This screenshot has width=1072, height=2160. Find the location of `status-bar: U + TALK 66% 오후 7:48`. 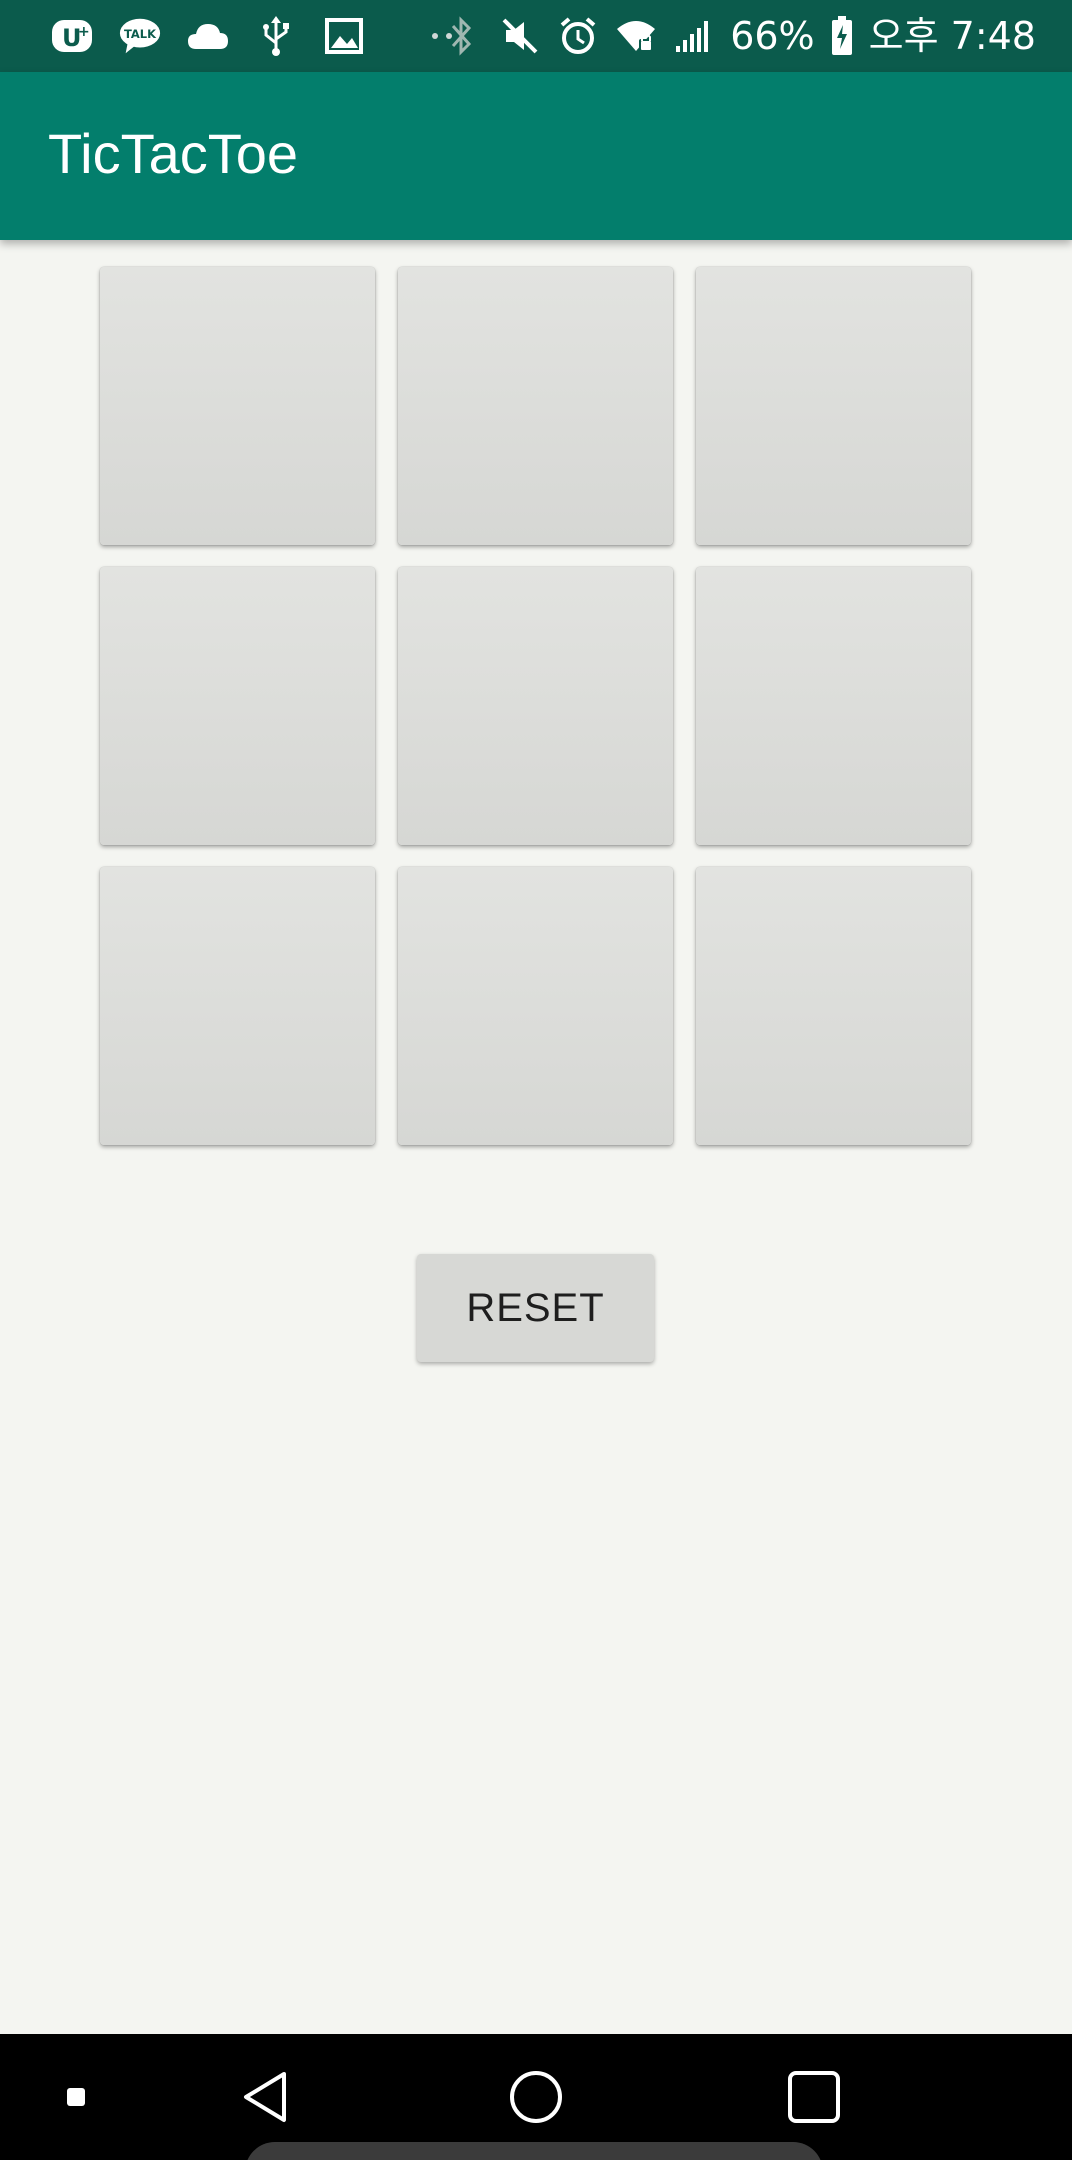

status-bar: U + TALK 66% 오후 7:48 is located at coordinates (536, 36).